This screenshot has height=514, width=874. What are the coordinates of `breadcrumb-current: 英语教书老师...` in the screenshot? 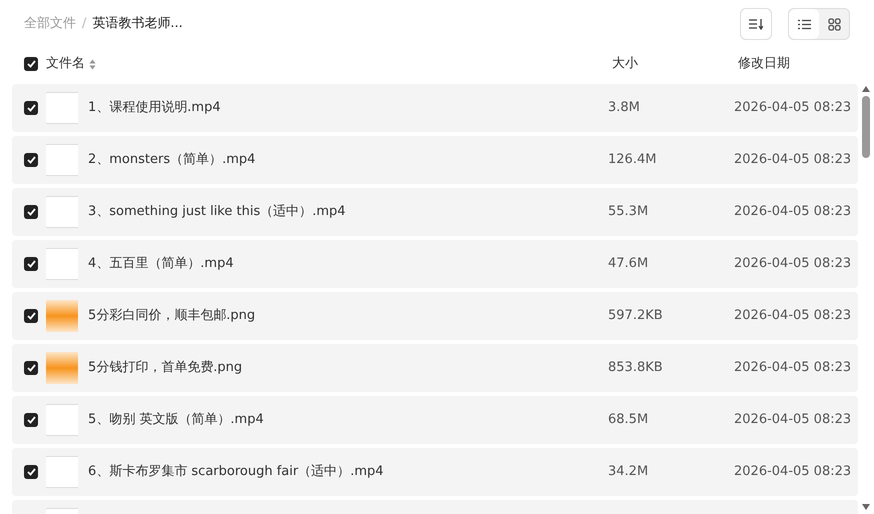 It's located at (137, 24).